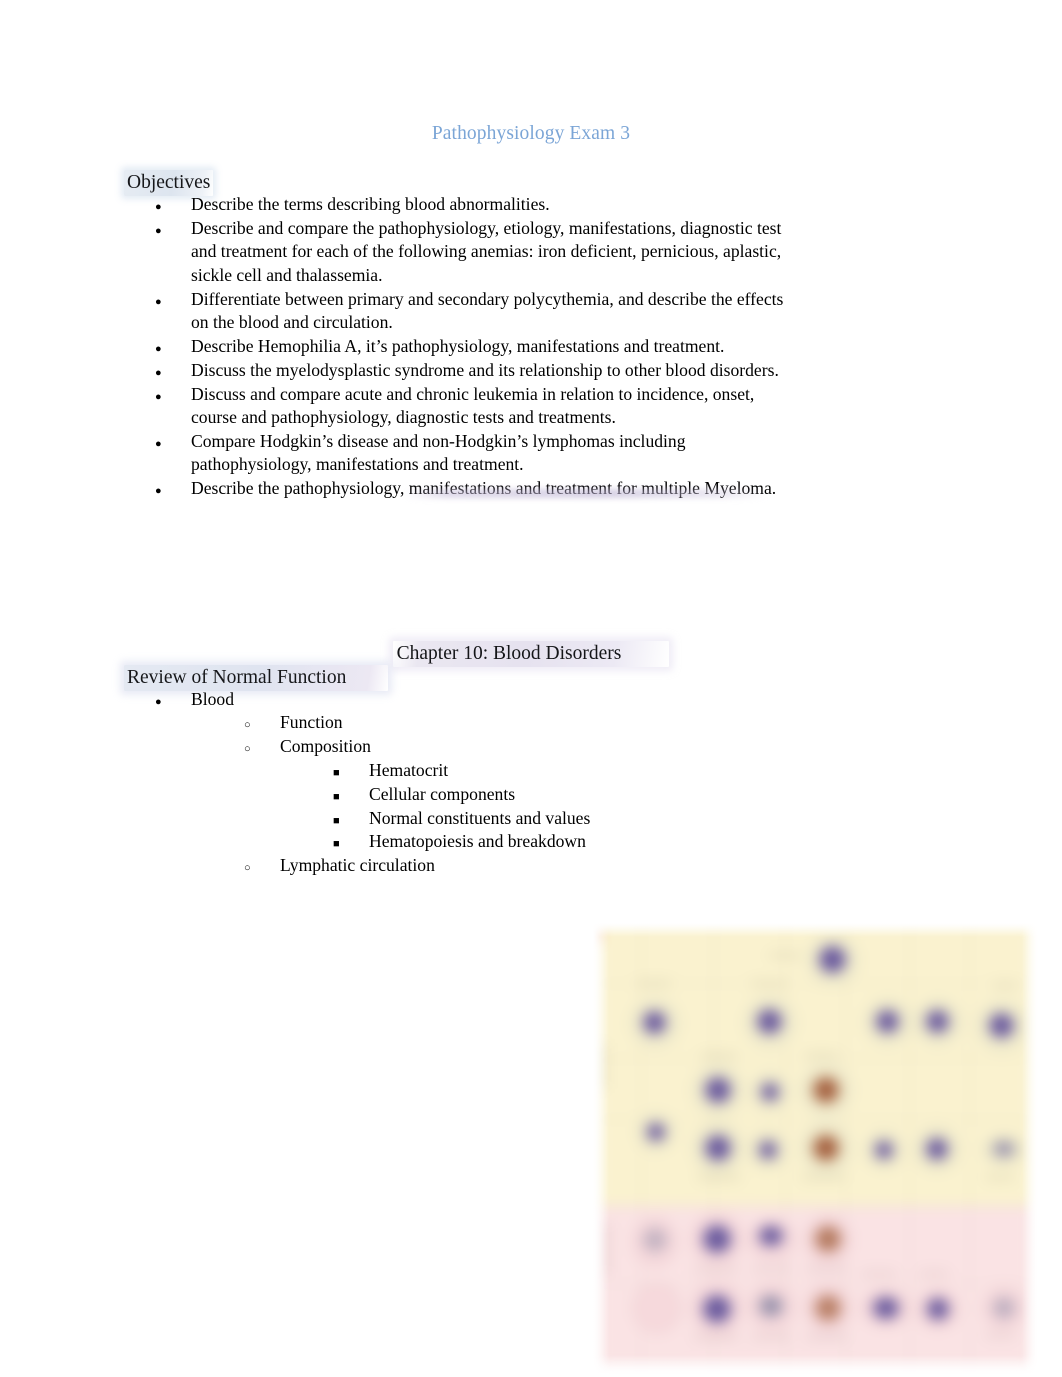 This screenshot has width=1062, height=1377. What do you see at coordinates (480, 817) in the screenshot?
I see `list-item-text: Normal constituents and values` at bounding box center [480, 817].